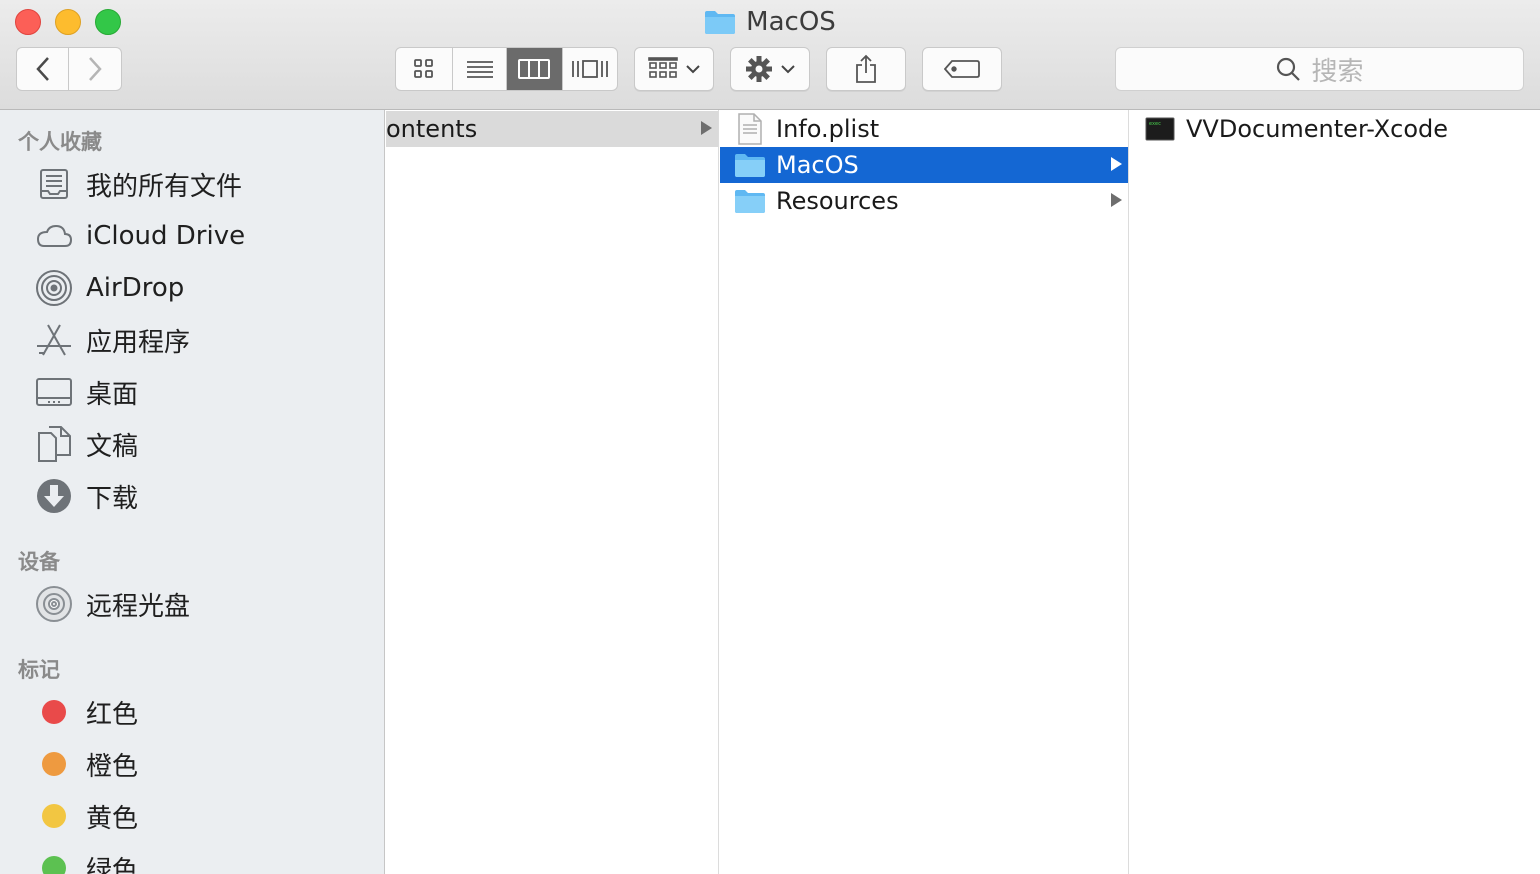  What do you see at coordinates (135, 288) in the screenshot?
I see `sidebar-item-label: AirDrop` at bounding box center [135, 288].